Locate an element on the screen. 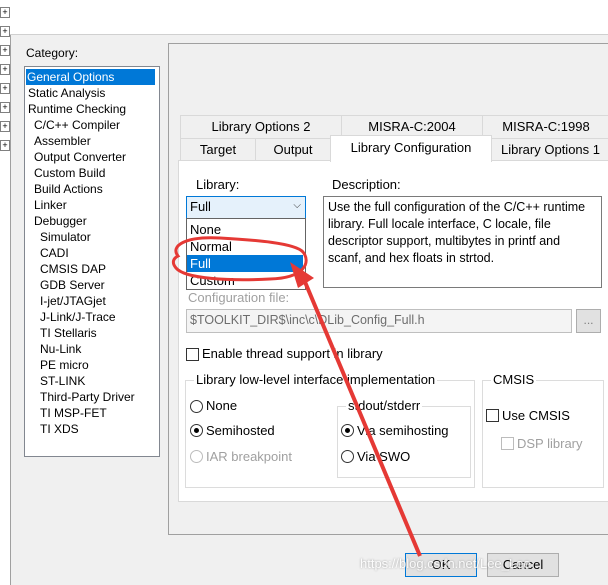  tab-library-configuration: Library Configuration is located at coordinates (411, 148).